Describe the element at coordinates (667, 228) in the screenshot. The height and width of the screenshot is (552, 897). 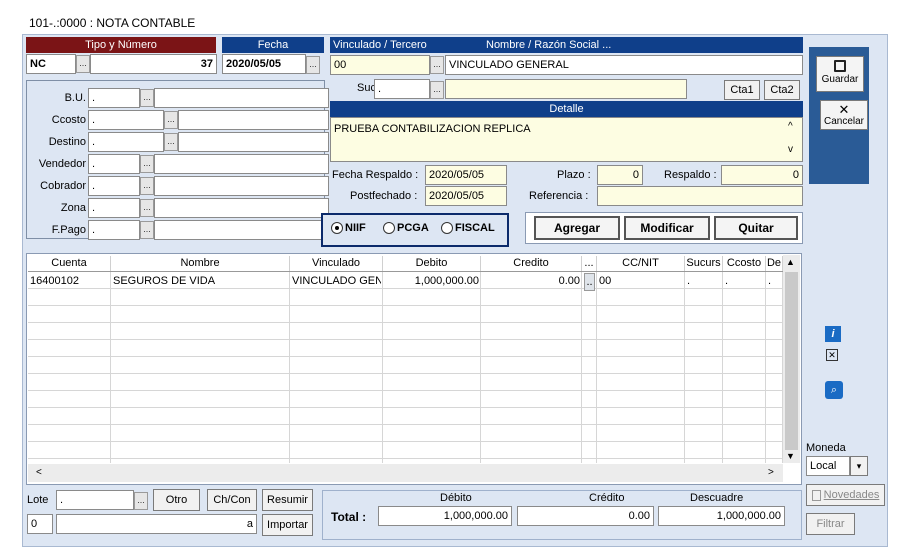
I see `modificar-button: Modificar` at that location.